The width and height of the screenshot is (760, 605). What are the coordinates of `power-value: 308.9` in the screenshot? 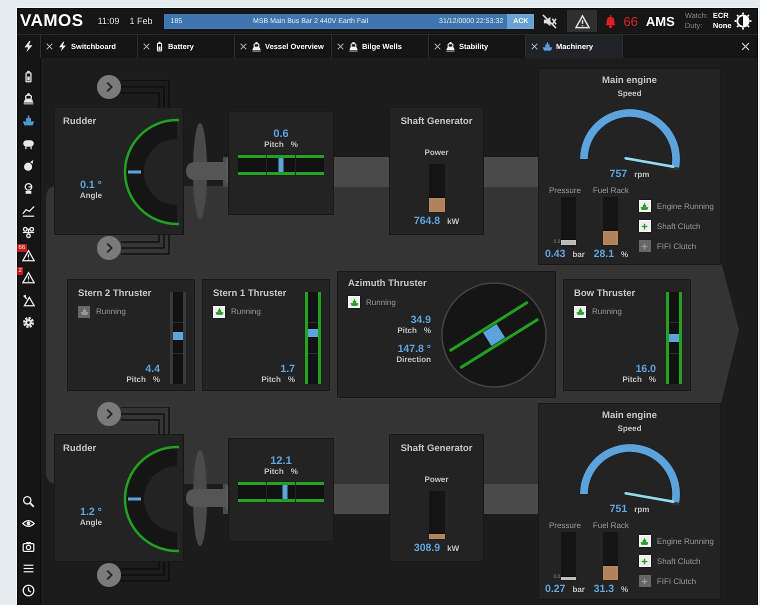 It's located at (427, 548).